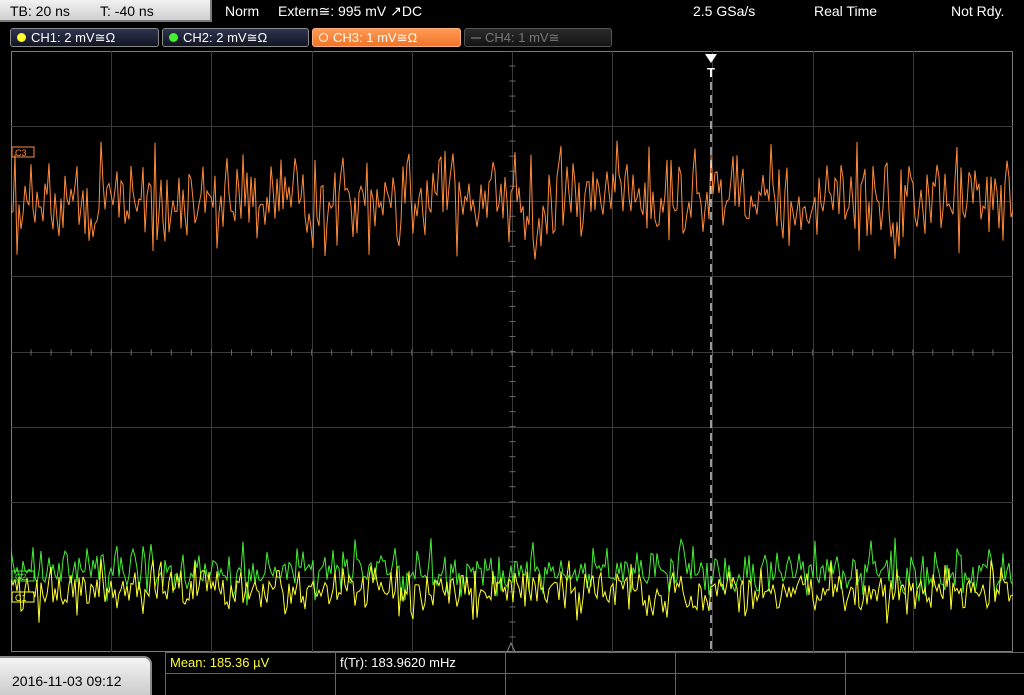 The width and height of the screenshot is (1024, 695). I want to click on channel-4-off-icon, so click(476, 38).